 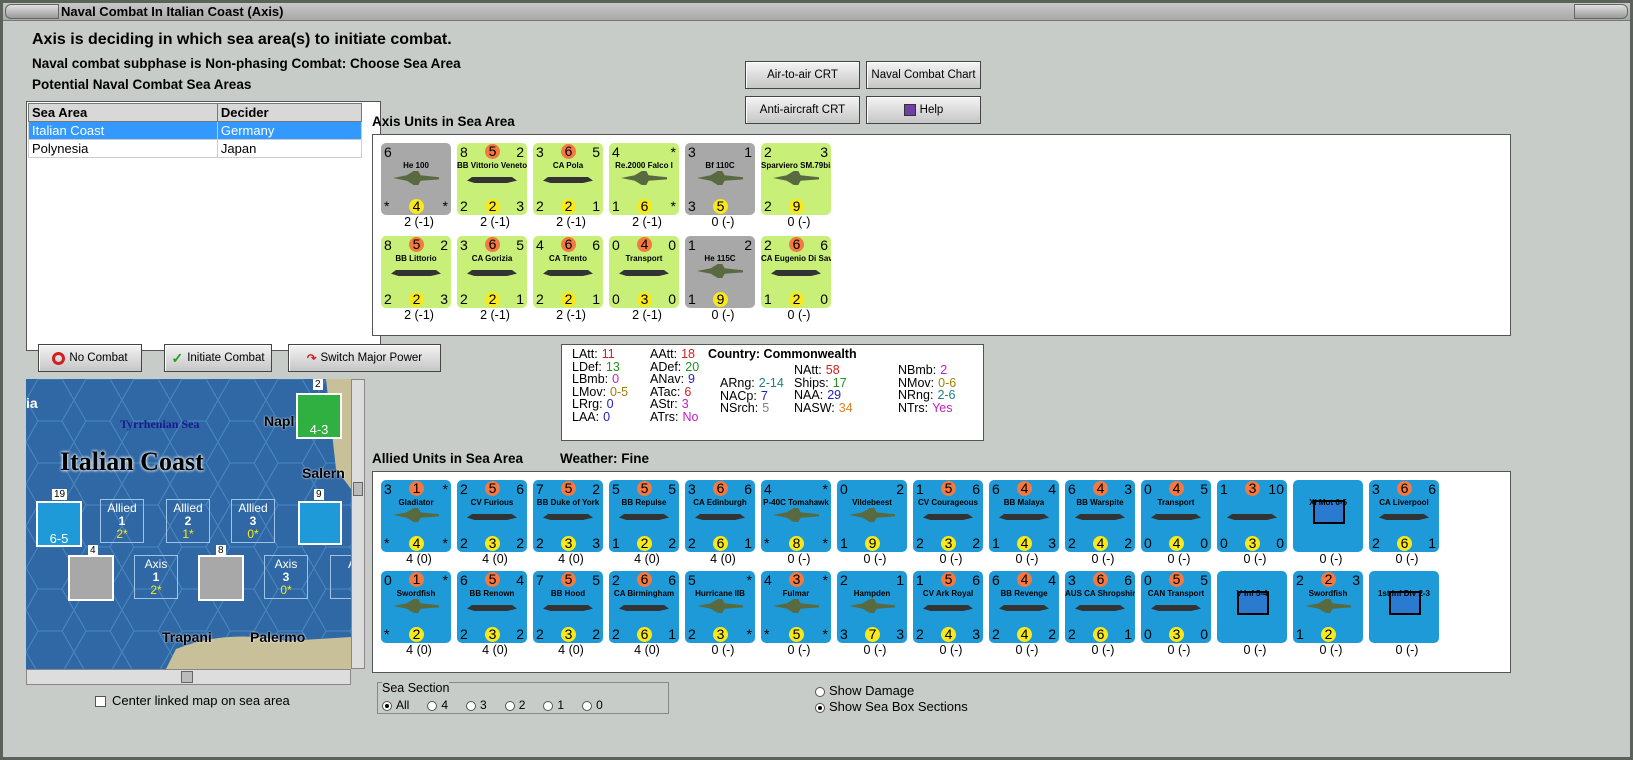 What do you see at coordinates (568, 607) in the screenshot?
I see `unit-counter: 7 5 5 2 3 2 BB Hood` at bounding box center [568, 607].